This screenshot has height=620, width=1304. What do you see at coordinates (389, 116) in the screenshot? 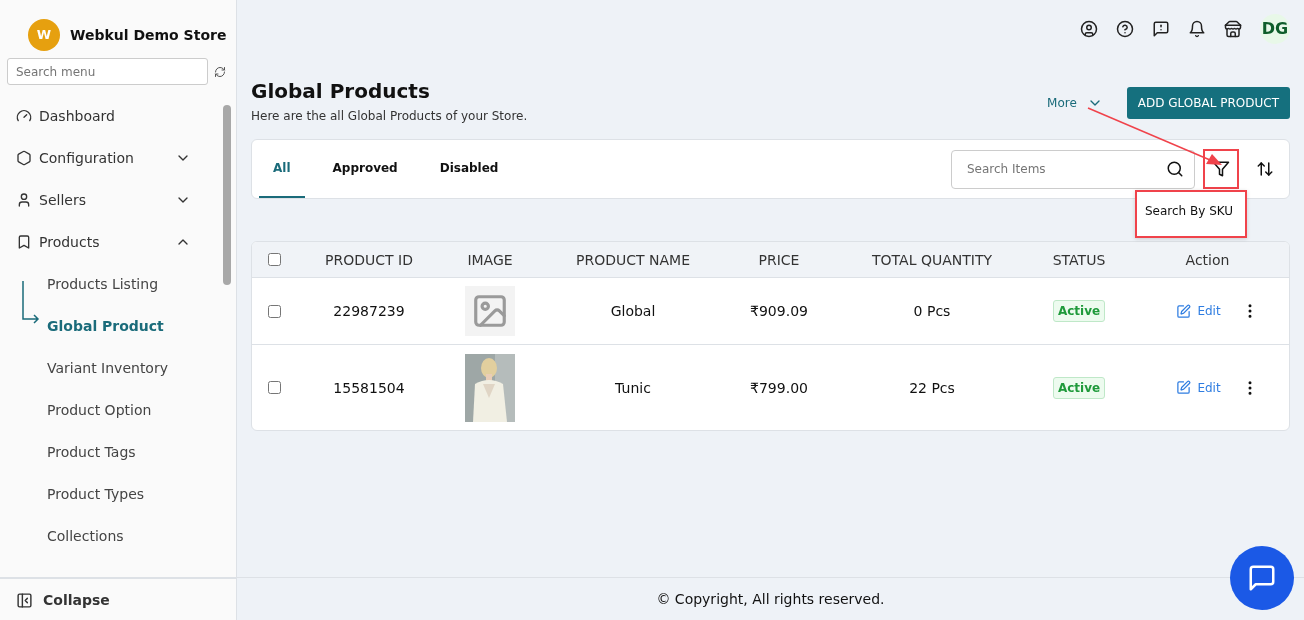
I see `page-subtitle: Here are the all Global Products of your Store.` at bounding box center [389, 116].